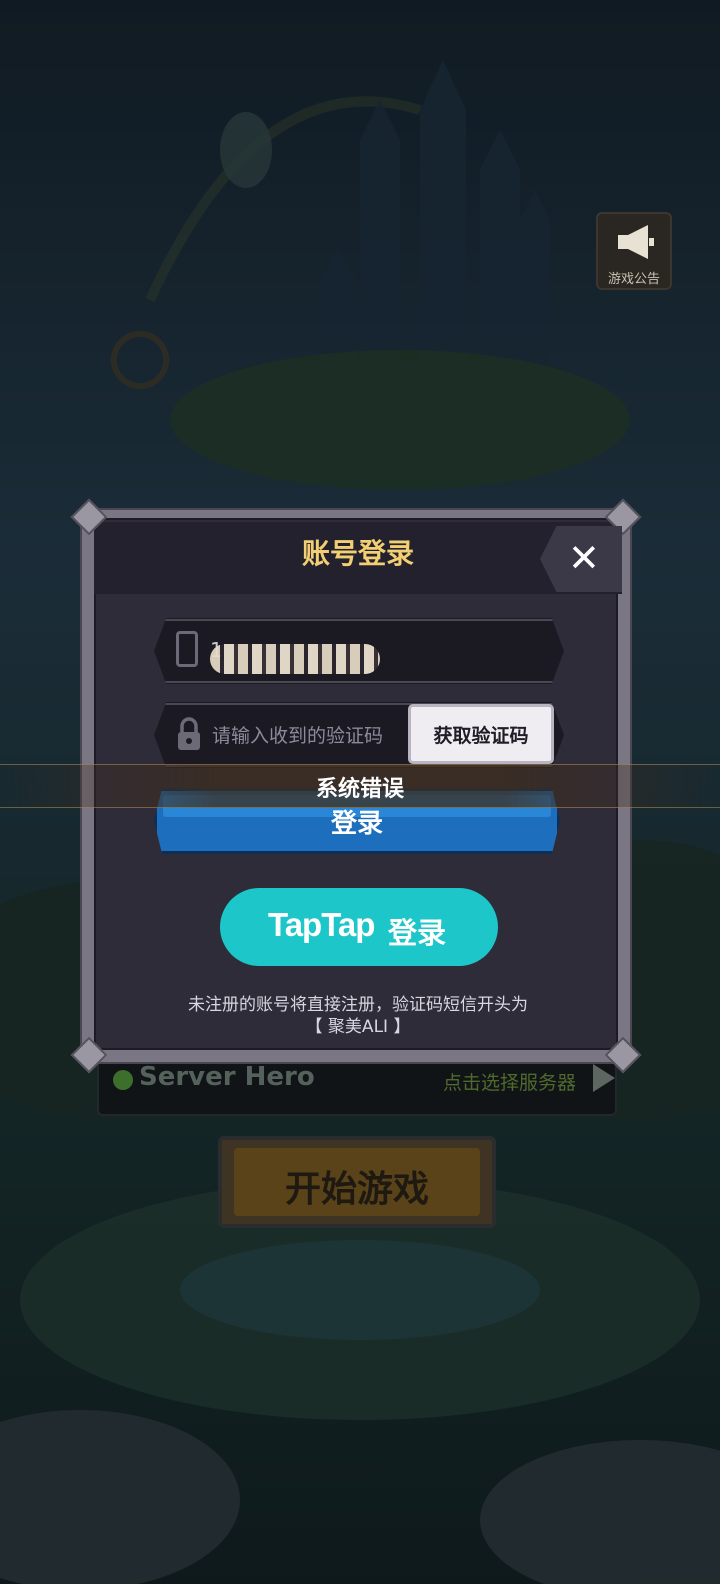 The height and width of the screenshot is (1584, 720). What do you see at coordinates (356, 1189) in the screenshot?
I see `start-game-label: 开始游戏` at bounding box center [356, 1189].